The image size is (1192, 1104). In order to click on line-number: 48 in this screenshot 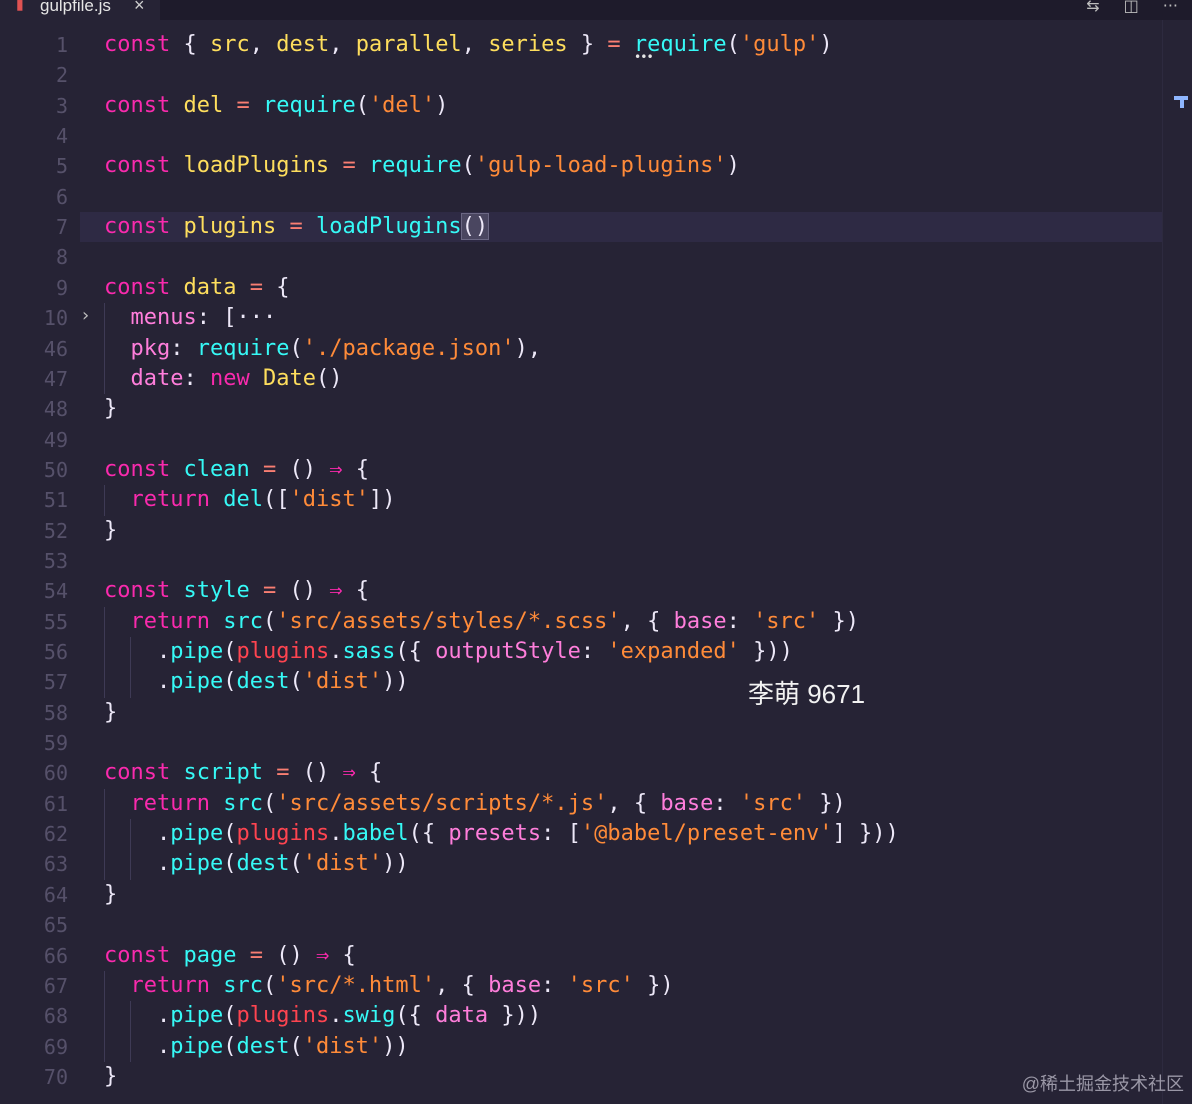, I will do `click(55, 409)`.